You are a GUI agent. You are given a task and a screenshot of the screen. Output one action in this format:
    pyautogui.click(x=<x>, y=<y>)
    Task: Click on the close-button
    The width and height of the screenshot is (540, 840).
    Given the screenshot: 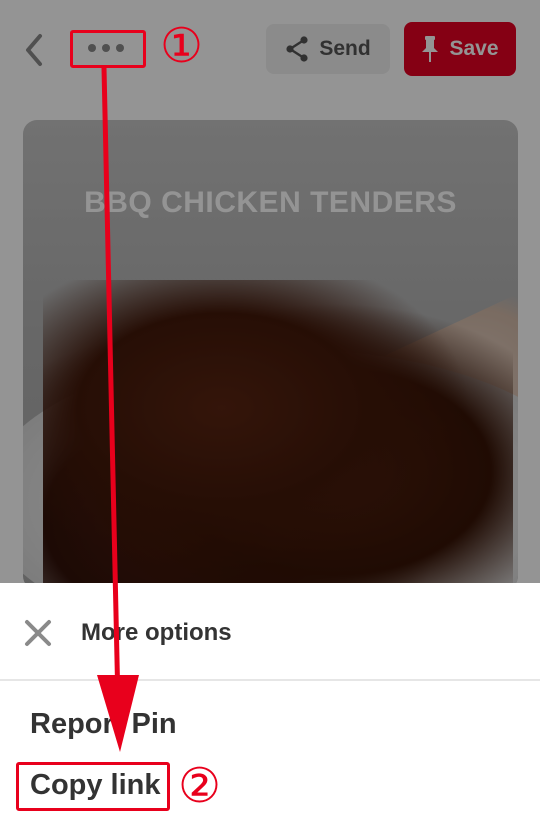 What is the action you would take?
    pyautogui.click(x=38, y=633)
    